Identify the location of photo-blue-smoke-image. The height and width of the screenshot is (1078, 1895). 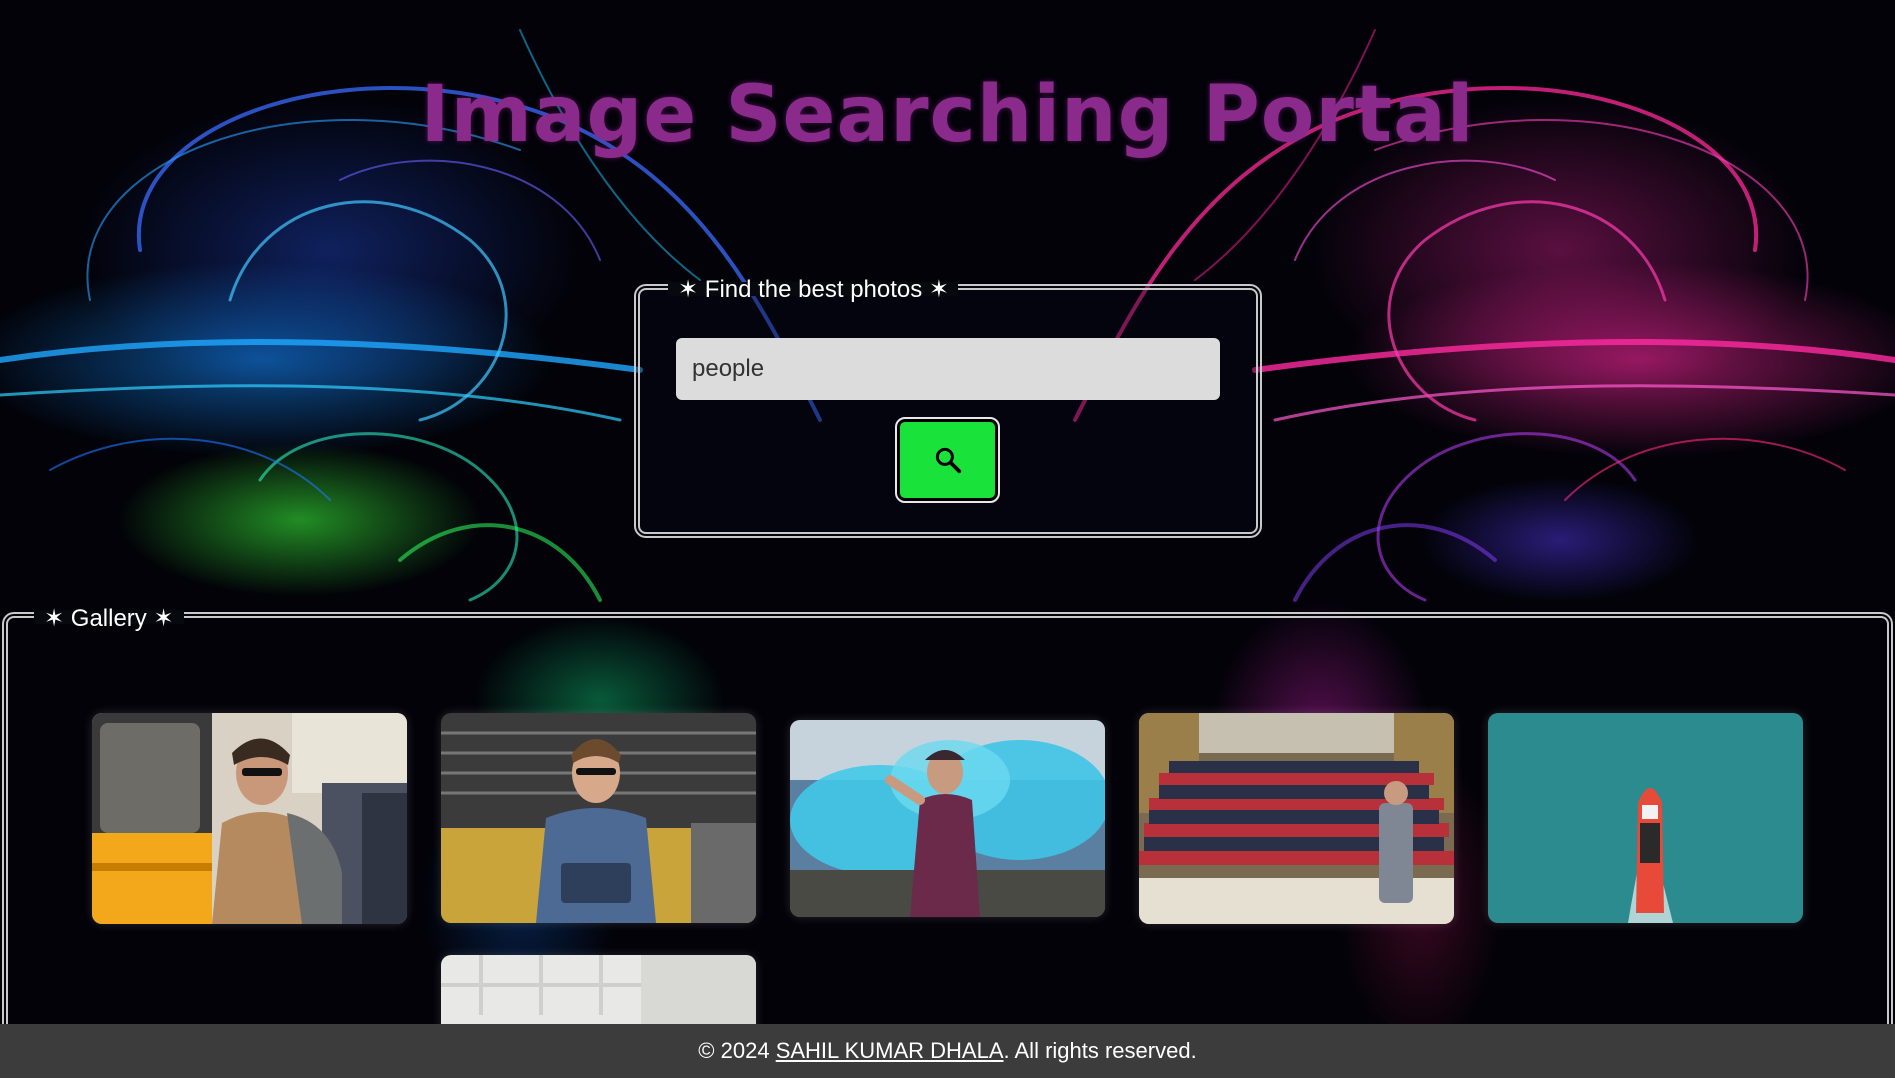
(947, 818).